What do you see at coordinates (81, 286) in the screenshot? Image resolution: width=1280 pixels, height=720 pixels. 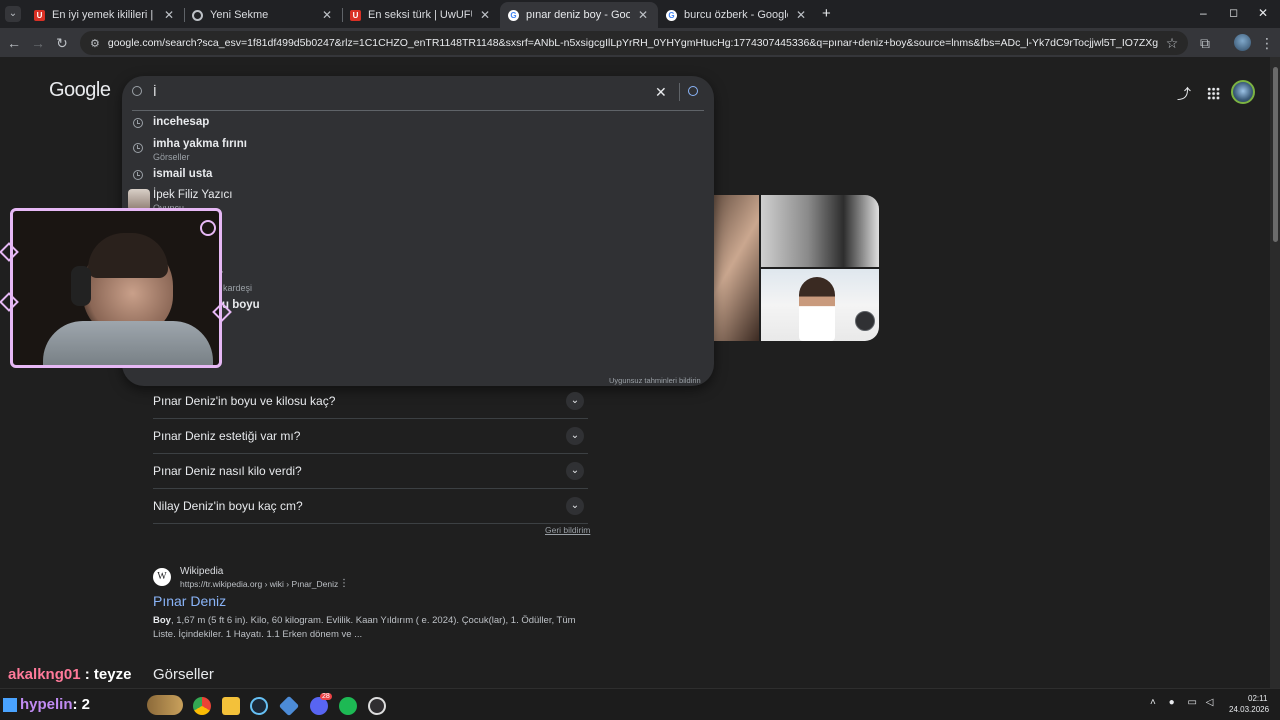 I see `headphones` at bounding box center [81, 286].